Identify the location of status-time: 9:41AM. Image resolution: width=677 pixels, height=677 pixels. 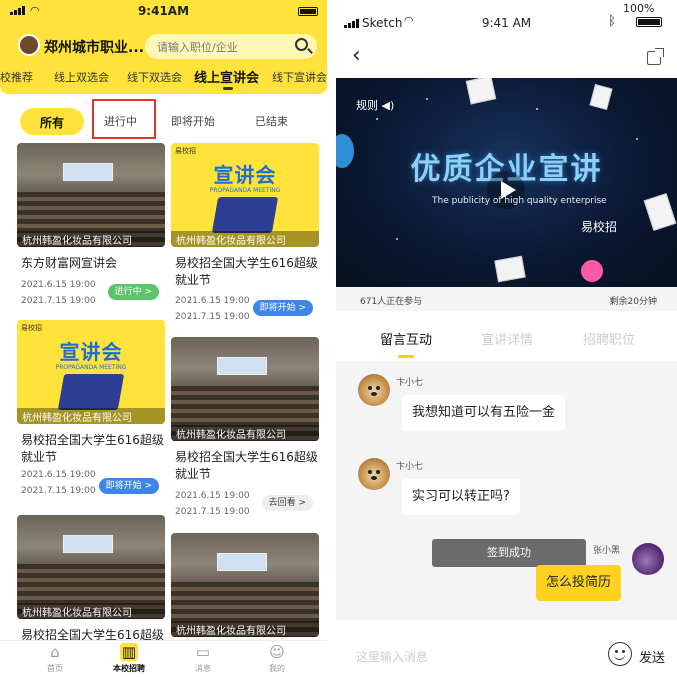
(163, 11).